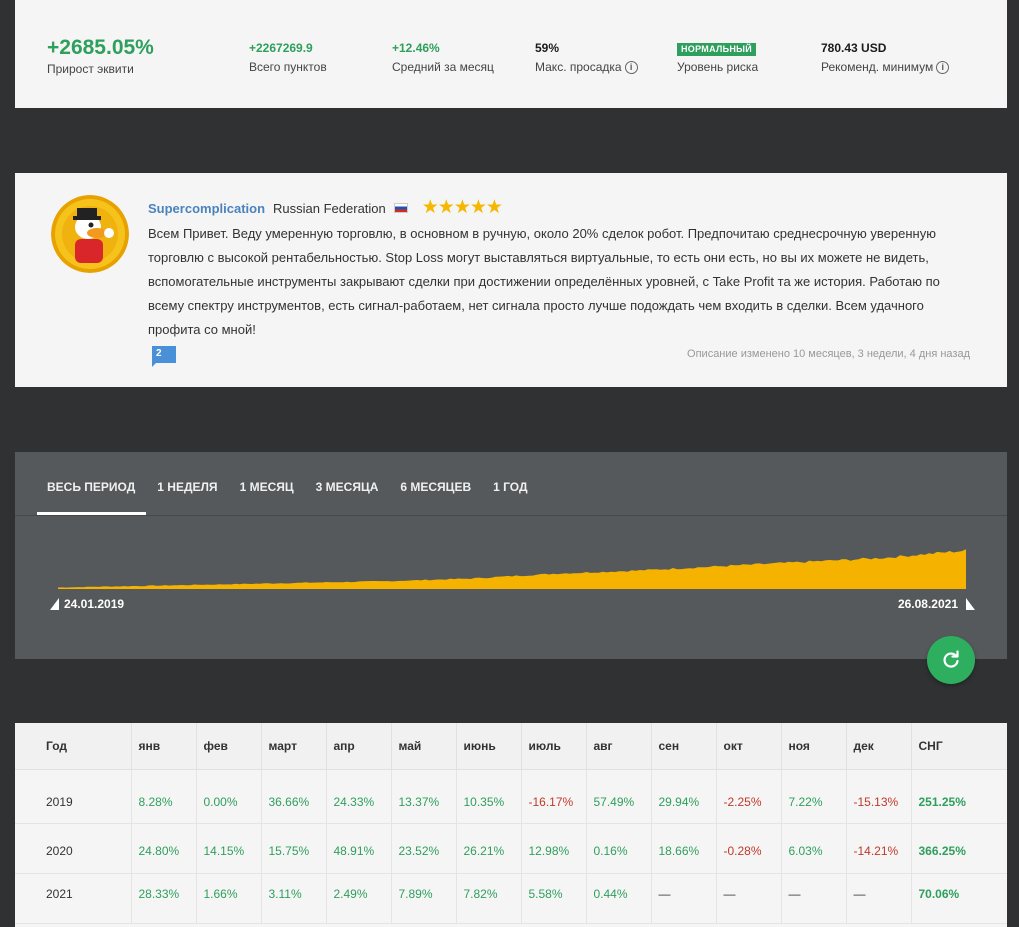 This screenshot has height=927, width=1019. What do you see at coordinates (187, 483) in the screenshot?
I see `tab-1-week: 1 НЕДЕЛЯ` at bounding box center [187, 483].